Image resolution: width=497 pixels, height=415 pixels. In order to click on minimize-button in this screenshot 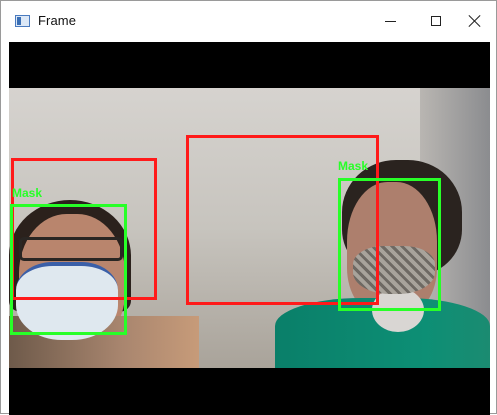, I will do `click(390, 21)`.